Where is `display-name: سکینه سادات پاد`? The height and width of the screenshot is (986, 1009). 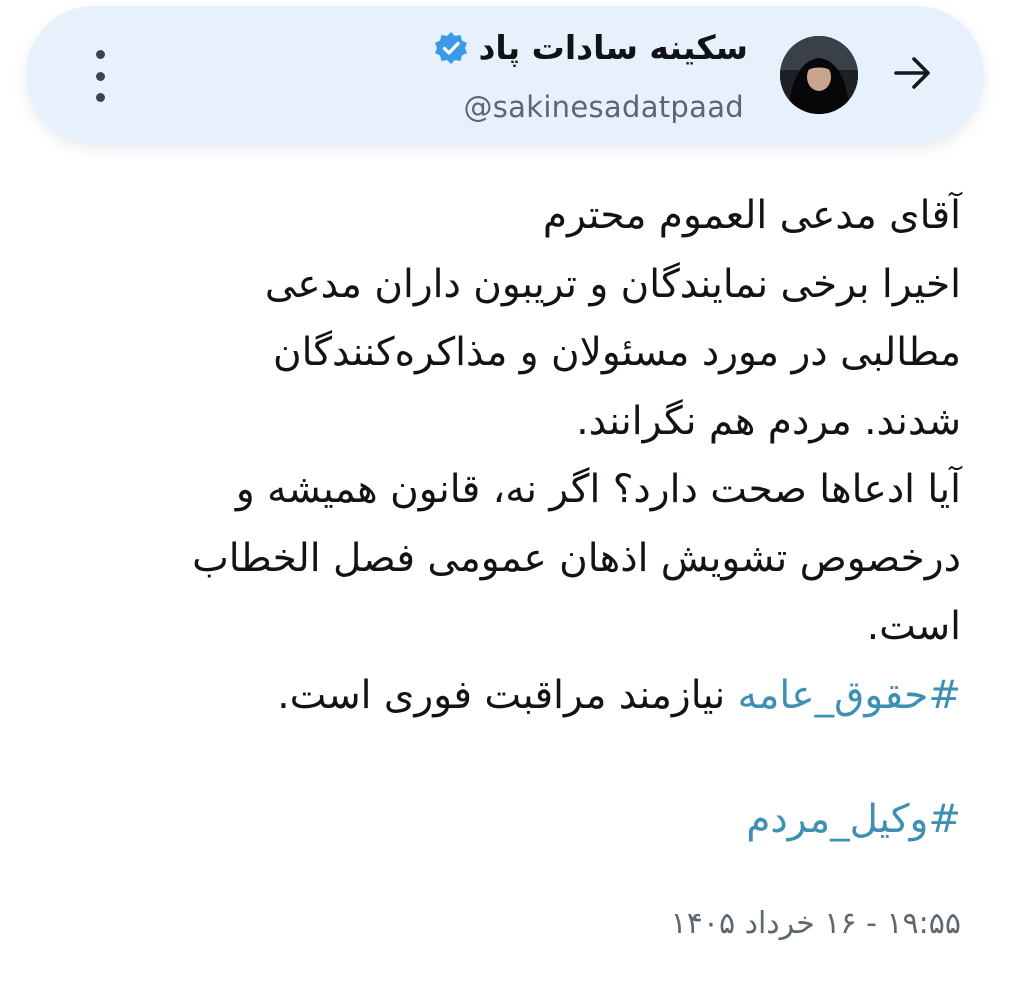 display-name: سکینه سادات پاد is located at coordinates (613, 47).